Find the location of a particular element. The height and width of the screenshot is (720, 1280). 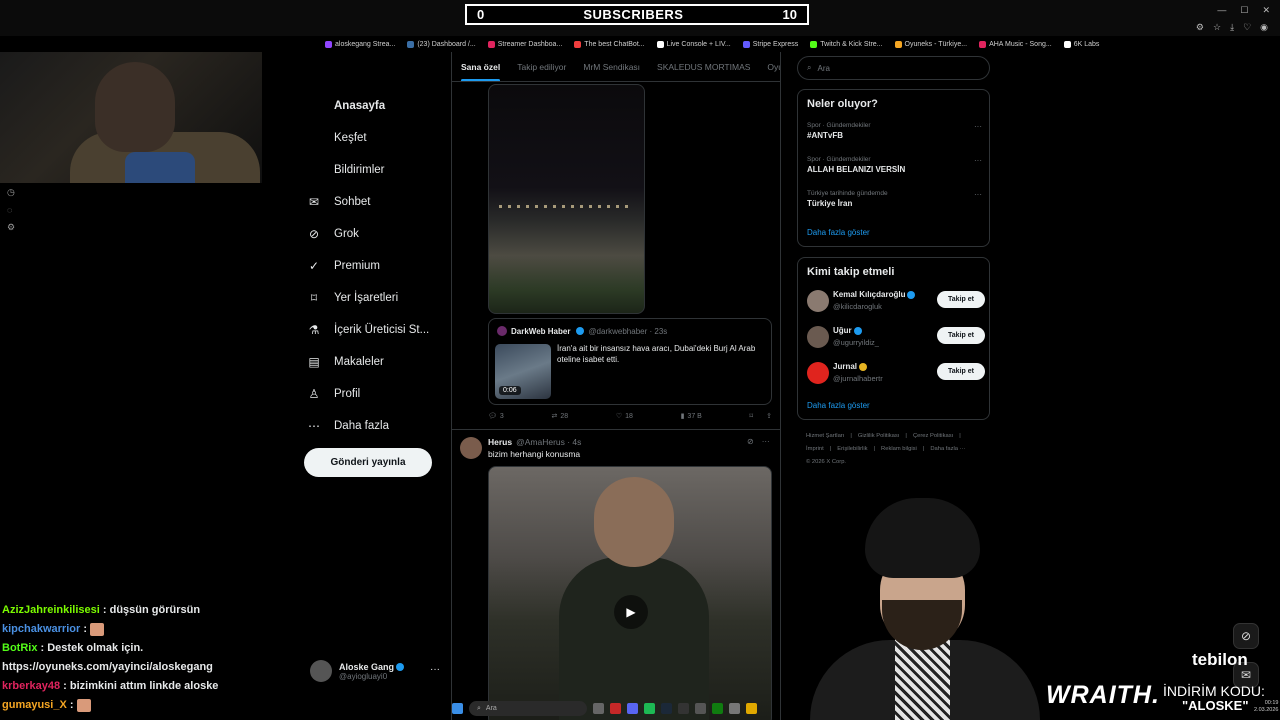

account-switcher: Aloske Gang @ayiogluayi0 is located at coordinates (380, 671).